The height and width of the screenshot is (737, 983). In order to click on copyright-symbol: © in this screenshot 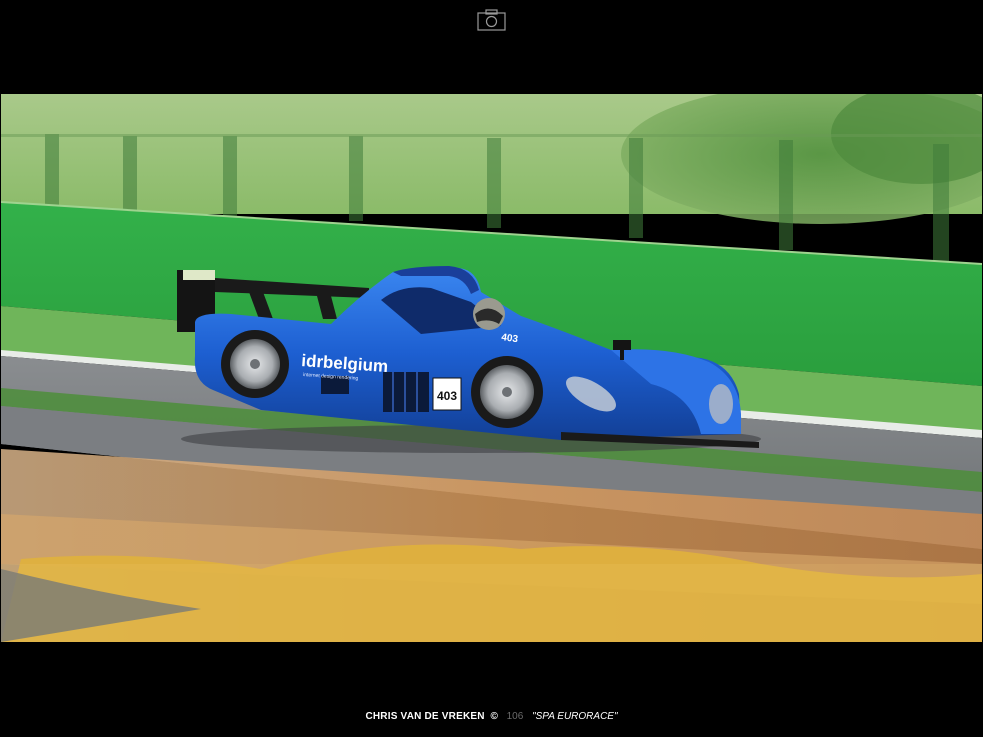, I will do `click(494, 716)`.